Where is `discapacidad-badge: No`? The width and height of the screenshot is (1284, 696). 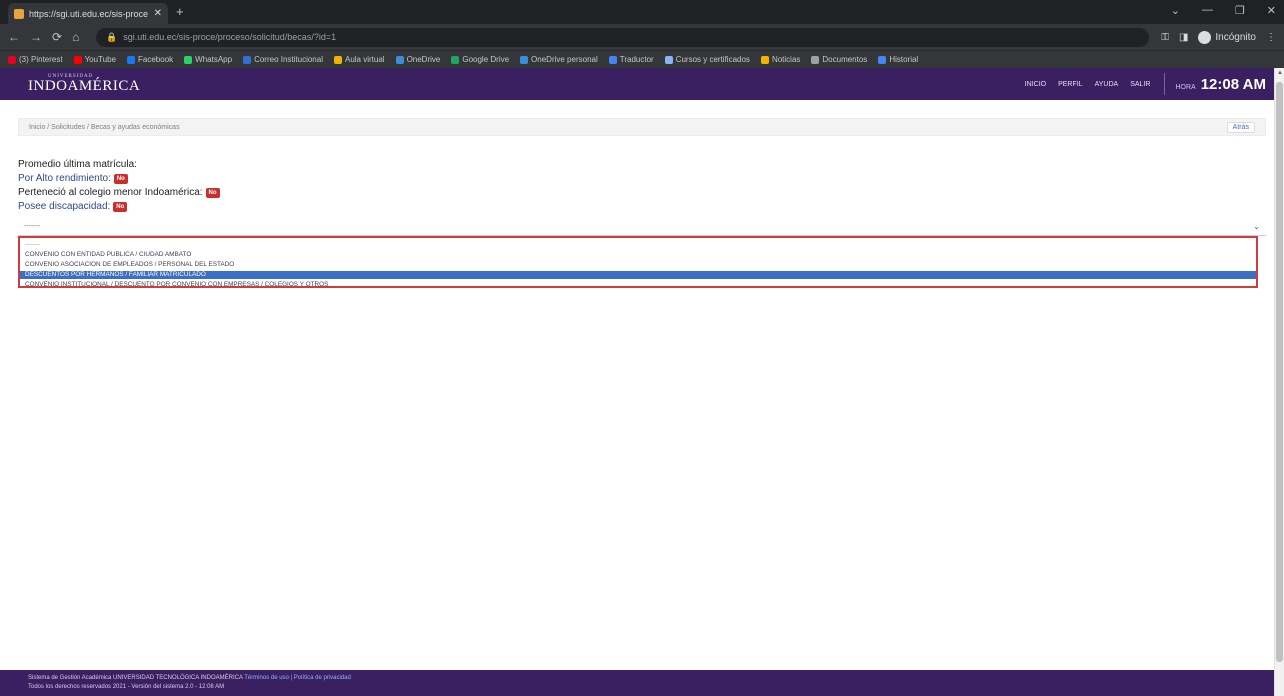 discapacidad-badge: No is located at coordinates (120, 207).